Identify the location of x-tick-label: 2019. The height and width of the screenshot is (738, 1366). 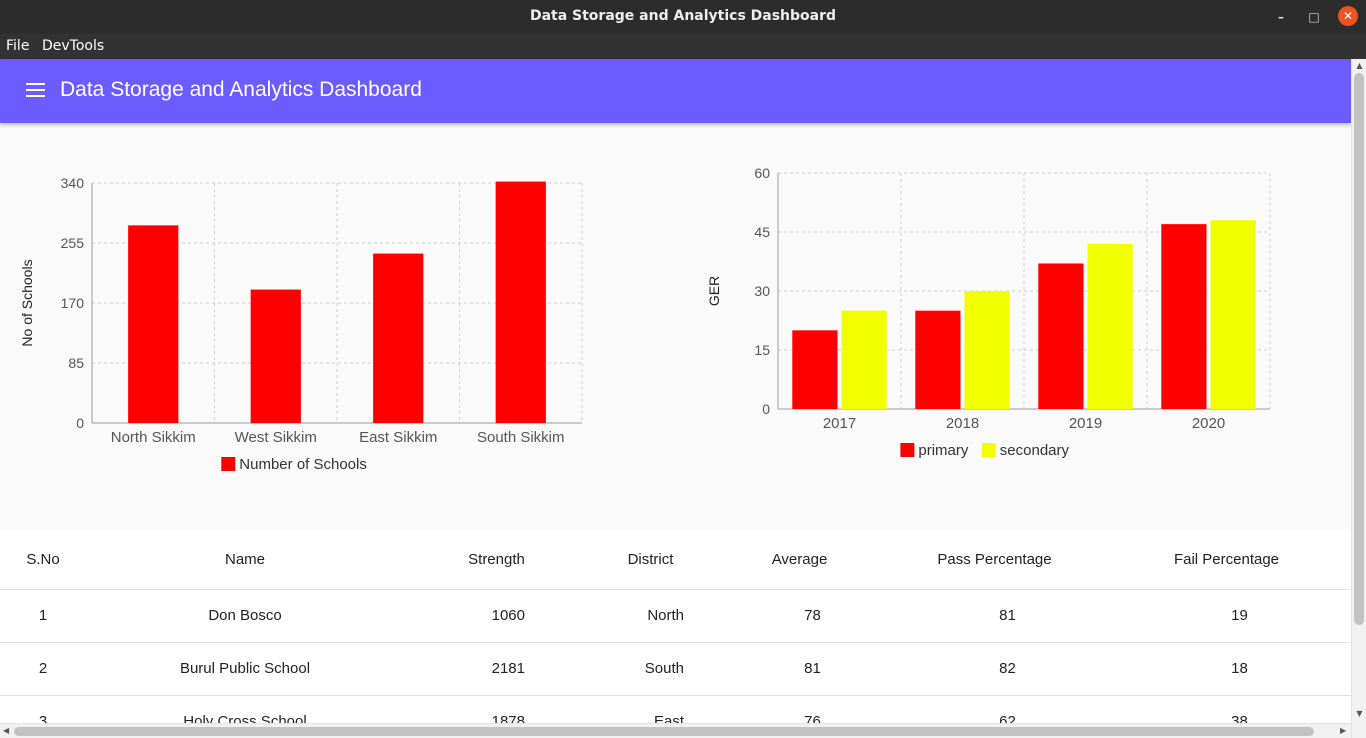
(1085, 423).